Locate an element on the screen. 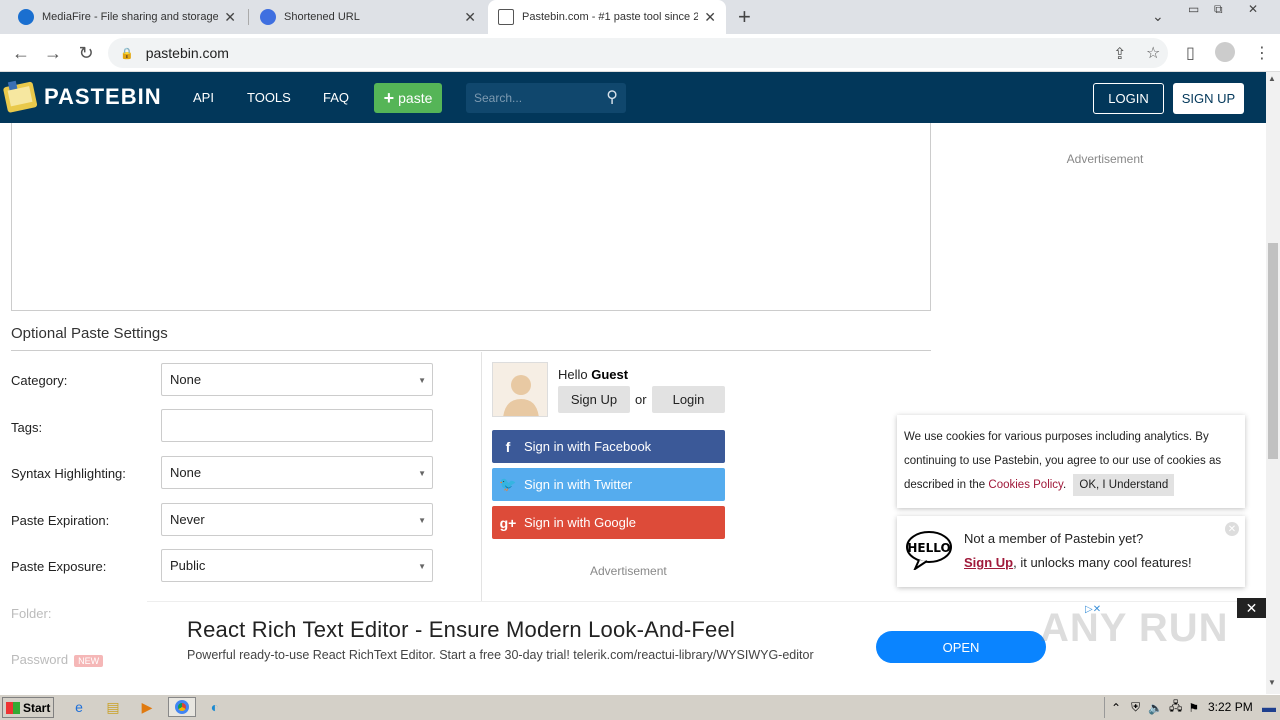  forward-icon: → is located at coordinates (53, 53).